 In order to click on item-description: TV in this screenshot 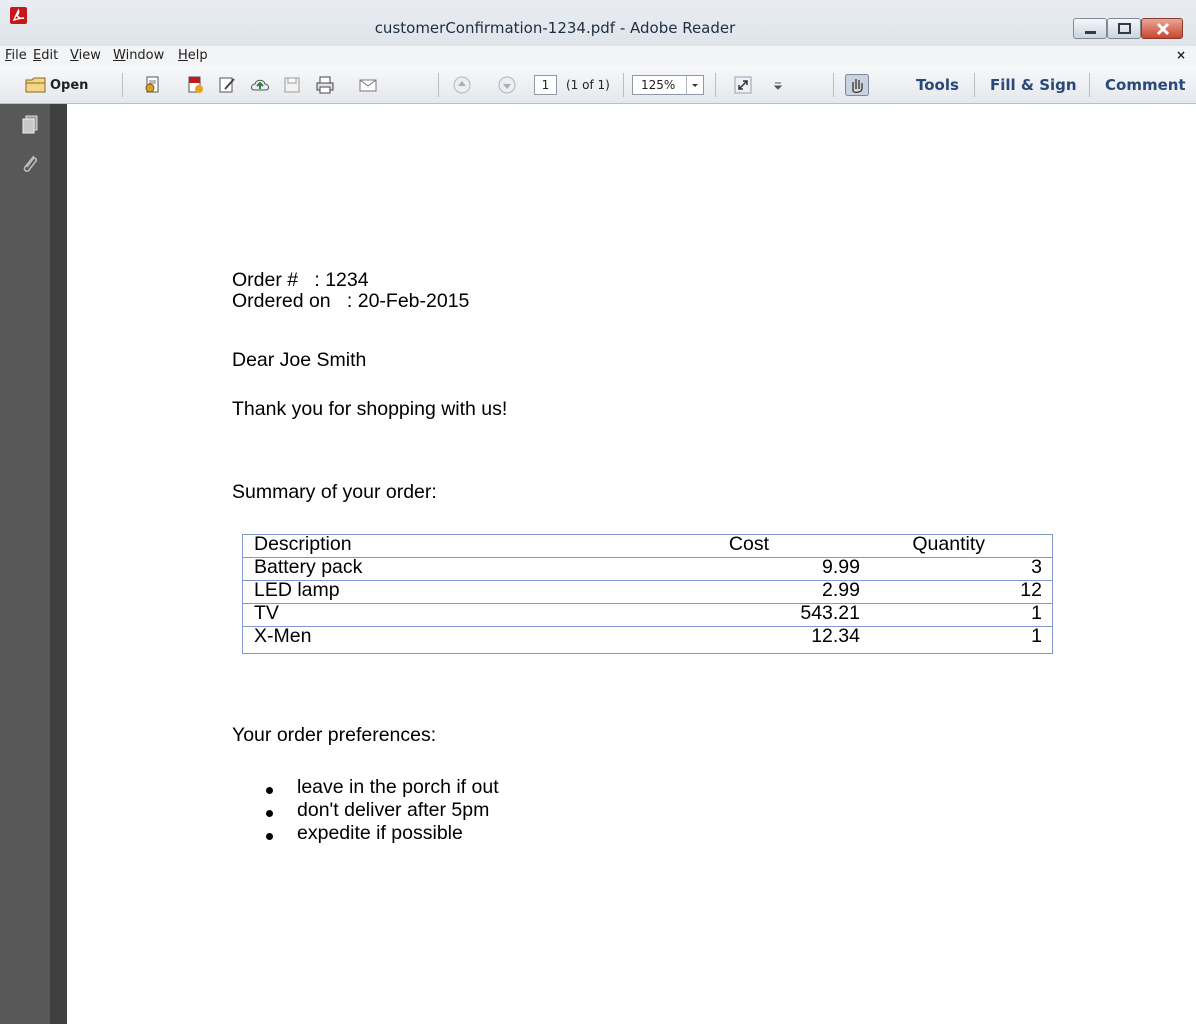, I will do `click(266, 613)`.